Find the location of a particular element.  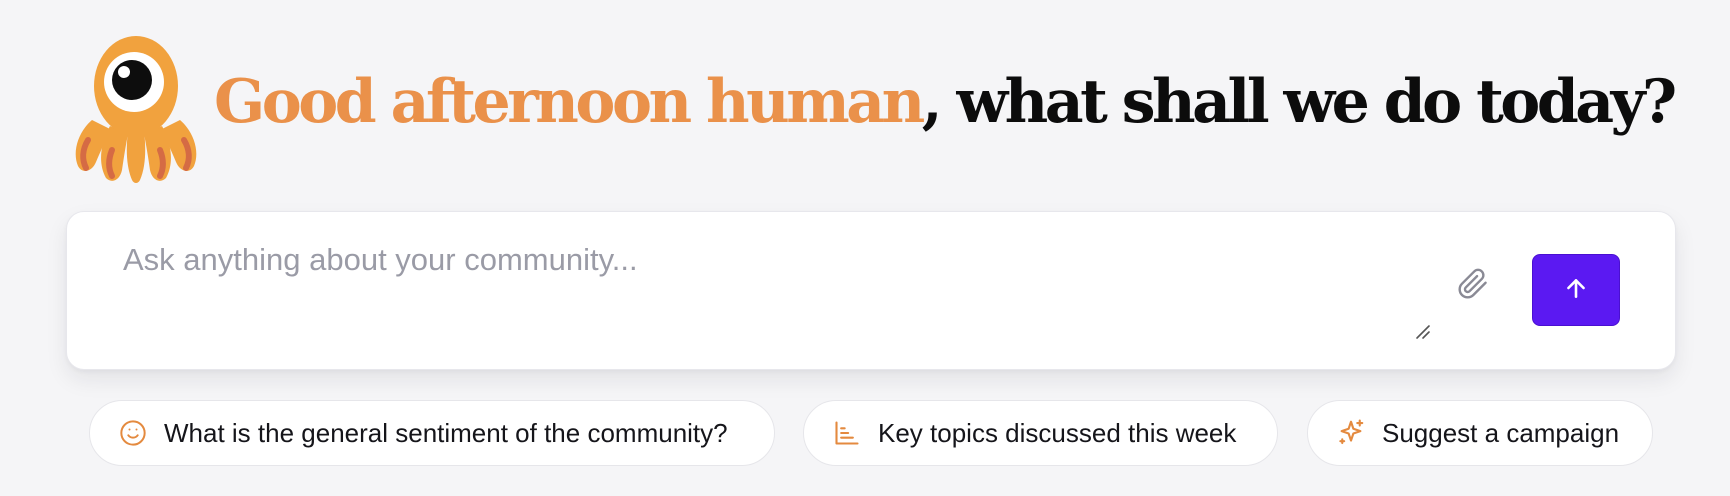

attach-button is located at coordinates (1473, 286).